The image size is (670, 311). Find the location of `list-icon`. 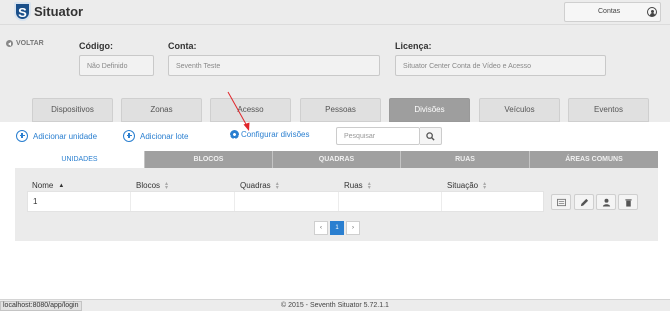

list-icon is located at coordinates (561, 202).